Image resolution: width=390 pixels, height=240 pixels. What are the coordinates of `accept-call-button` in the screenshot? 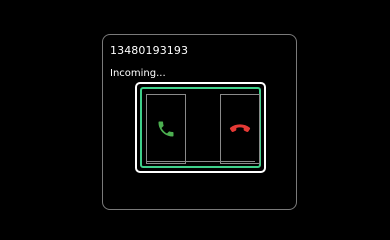 It's located at (166, 129).